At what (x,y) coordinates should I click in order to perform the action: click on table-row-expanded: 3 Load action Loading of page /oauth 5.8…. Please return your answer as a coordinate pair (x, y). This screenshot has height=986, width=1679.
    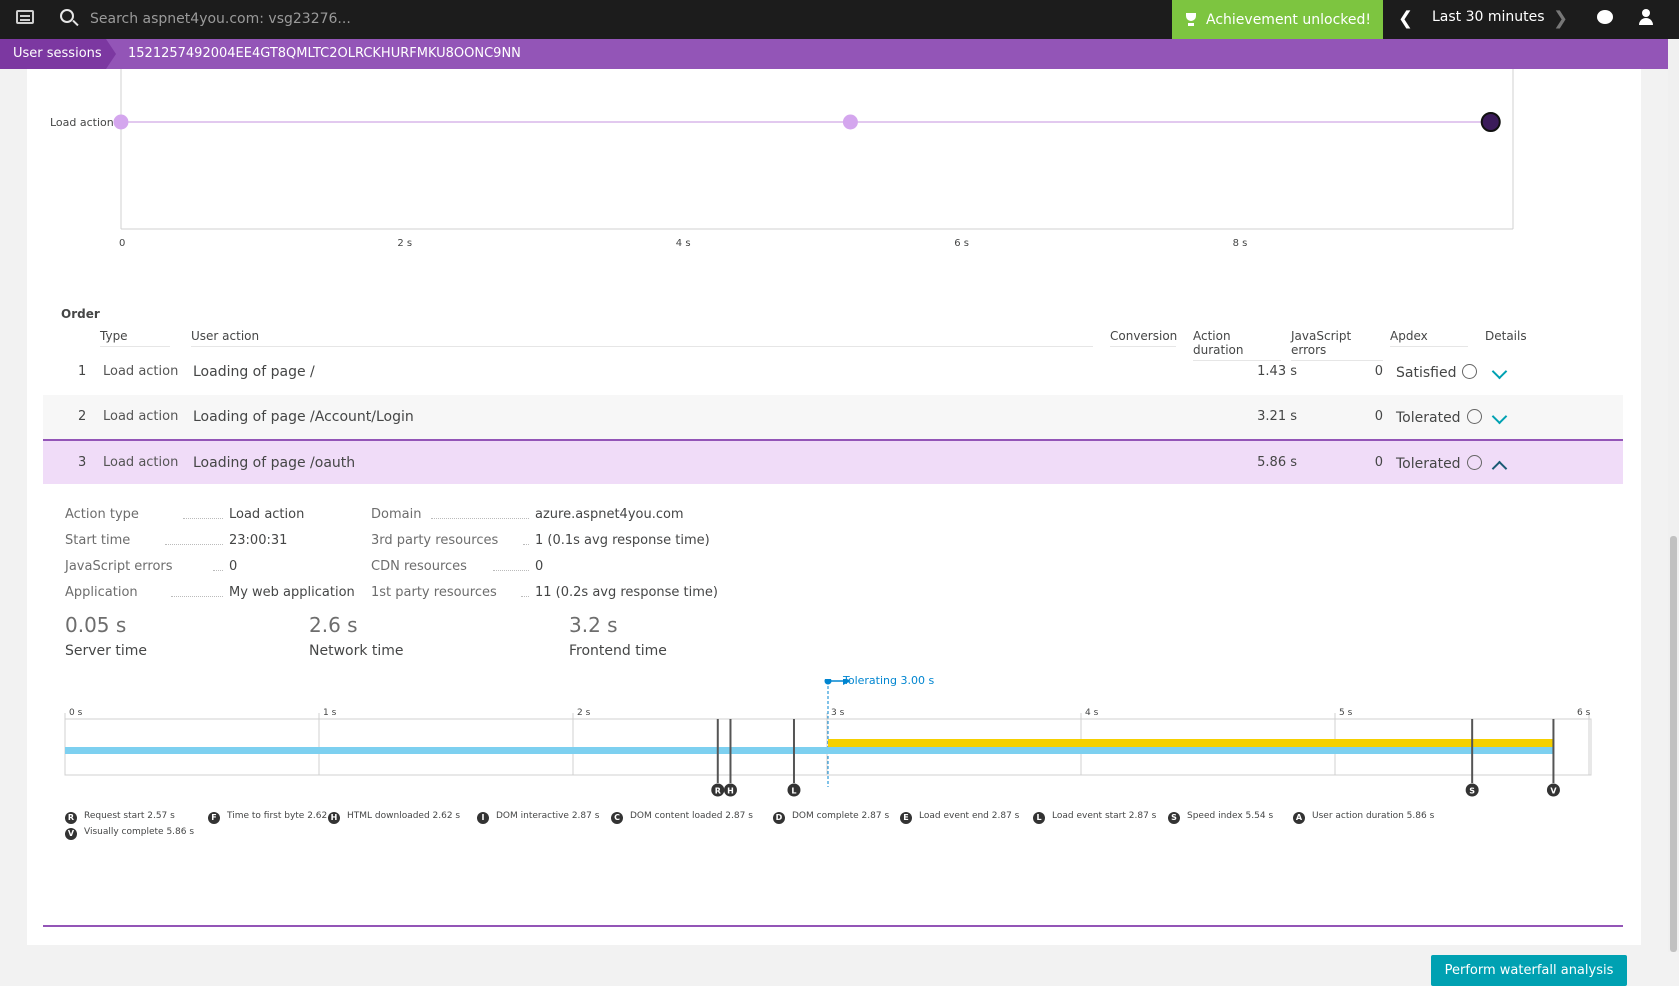
    Looking at the image, I should click on (833, 461).